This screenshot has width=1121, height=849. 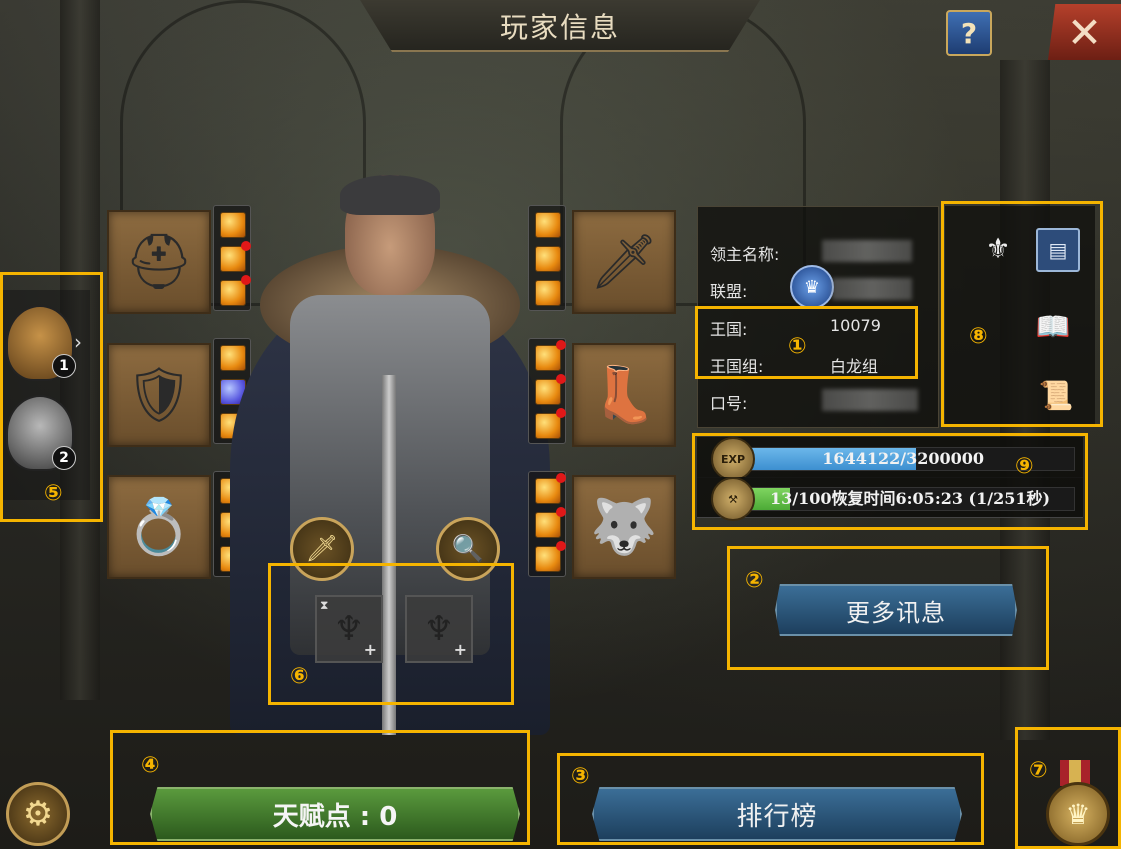 What do you see at coordinates (867, 251) in the screenshot?
I see `lord-name-value-redacted` at bounding box center [867, 251].